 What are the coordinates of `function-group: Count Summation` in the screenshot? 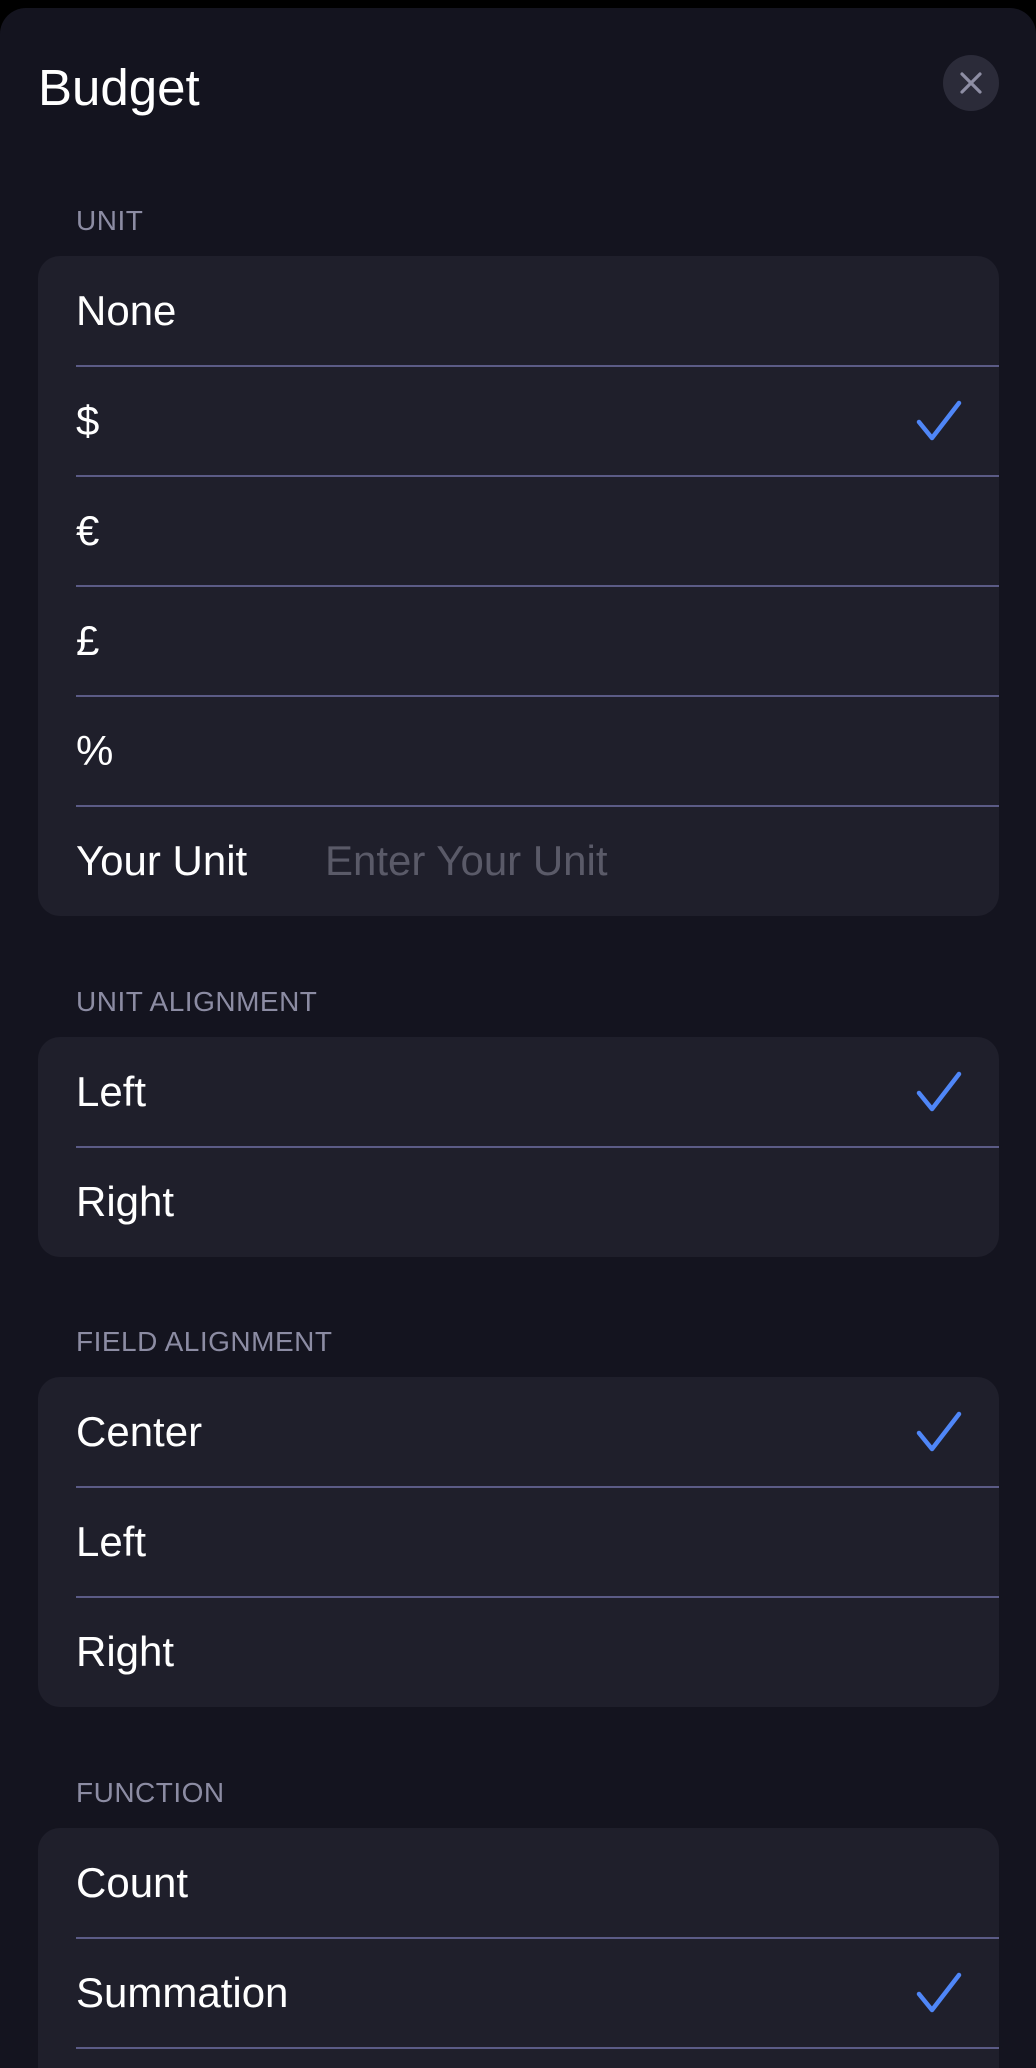 It's located at (518, 1948).